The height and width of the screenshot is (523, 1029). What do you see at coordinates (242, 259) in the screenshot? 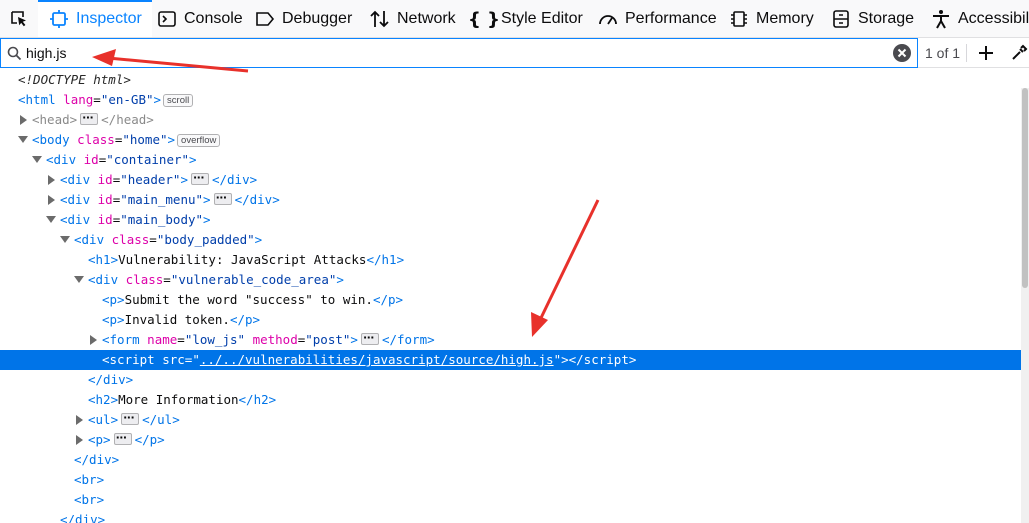
I see `h1-text: Vulnerability: JavaScript Attacks` at bounding box center [242, 259].